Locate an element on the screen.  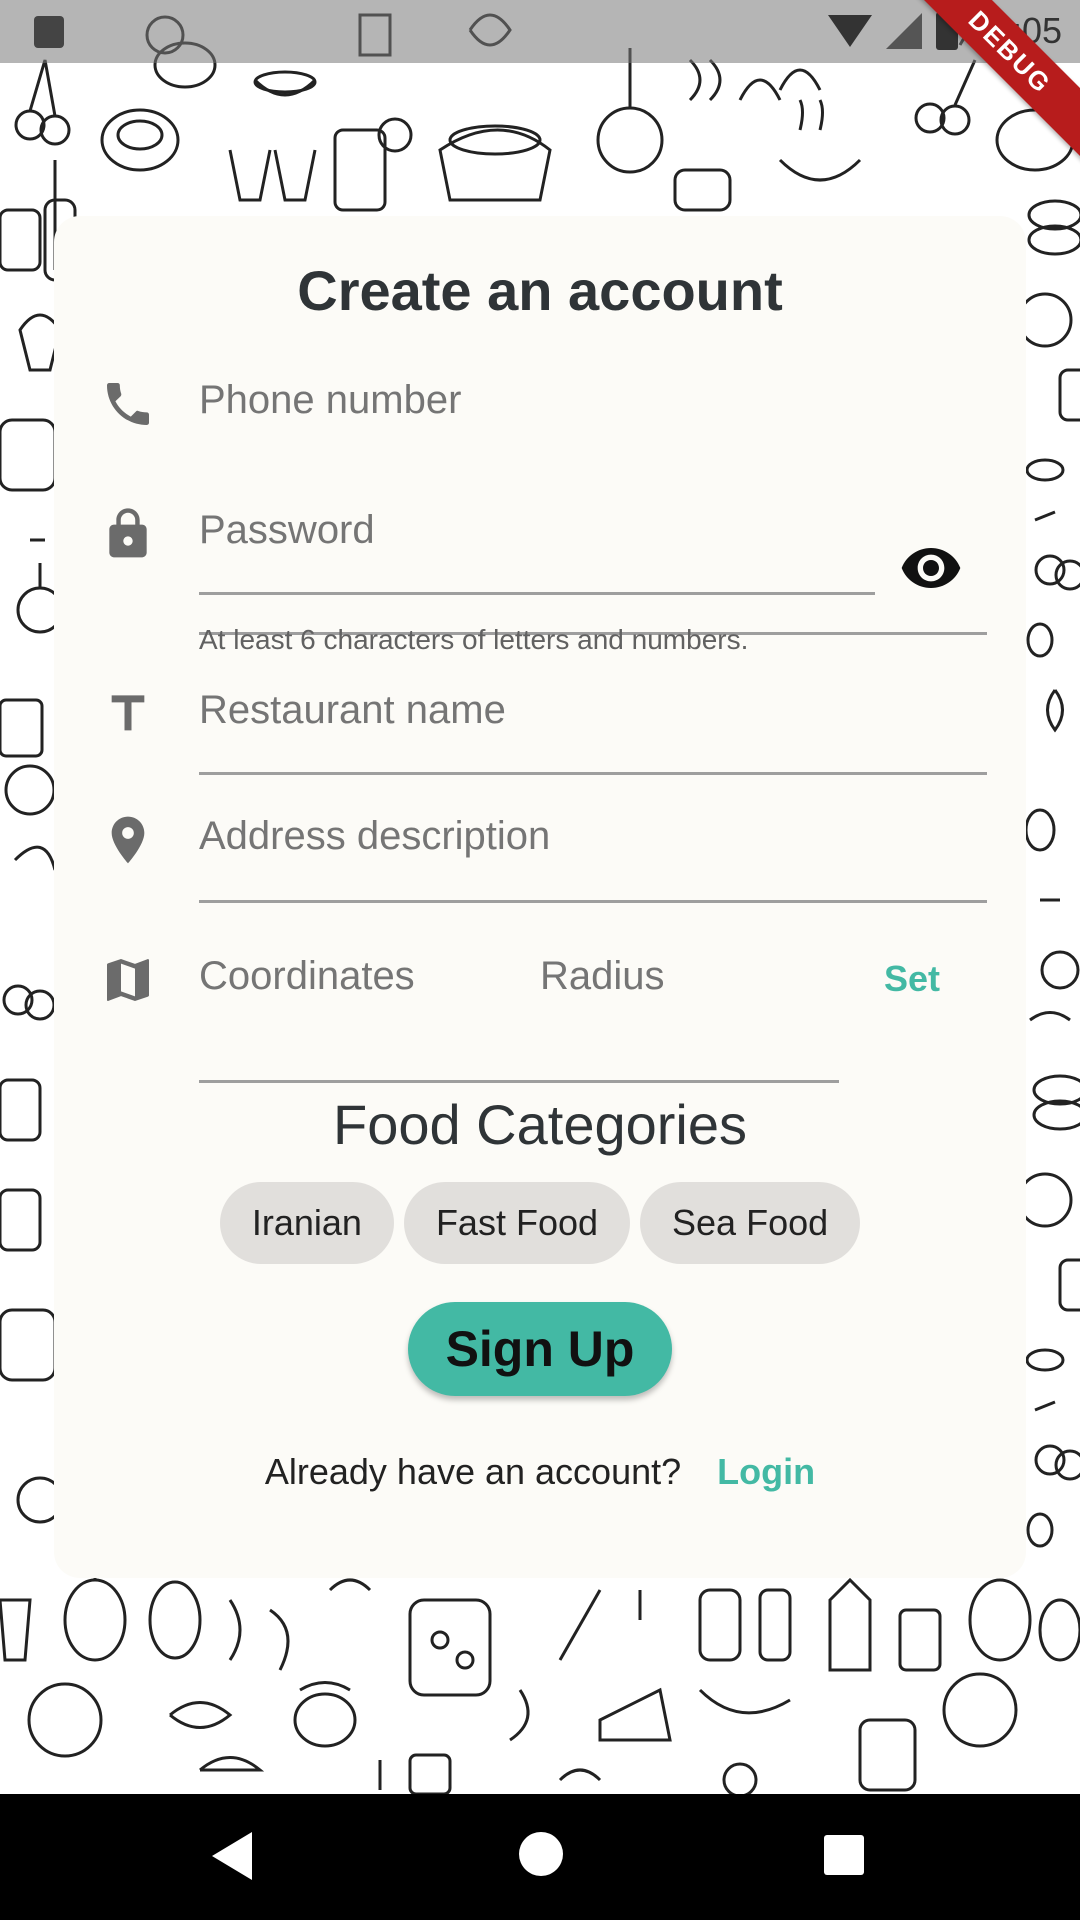
login-question: Already have an account? is located at coordinates (473, 1471).